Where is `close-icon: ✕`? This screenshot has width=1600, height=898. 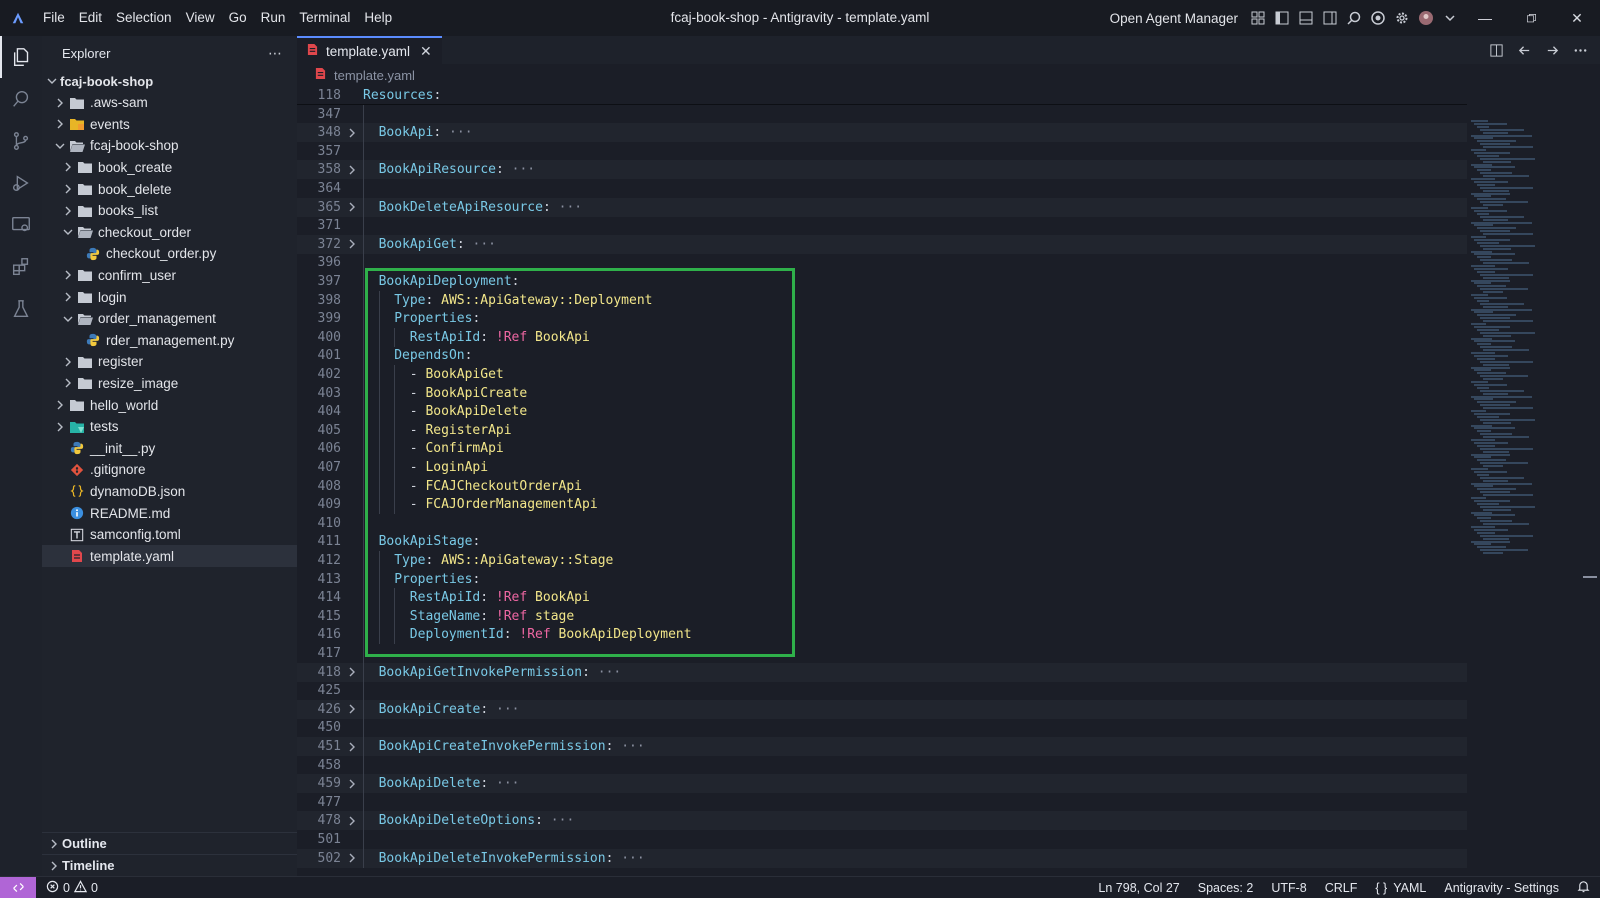
close-icon: ✕ is located at coordinates (426, 51).